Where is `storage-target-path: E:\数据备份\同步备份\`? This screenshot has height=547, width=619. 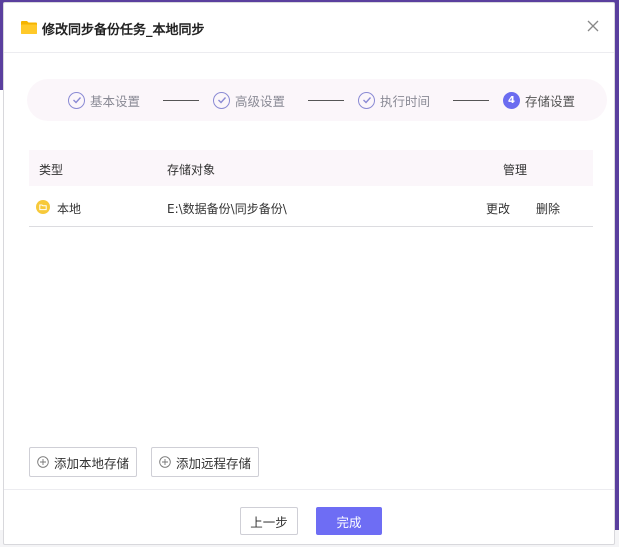 storage-target-path: E:\数据备份\同步备份\ is located at coordinates (227, 209).